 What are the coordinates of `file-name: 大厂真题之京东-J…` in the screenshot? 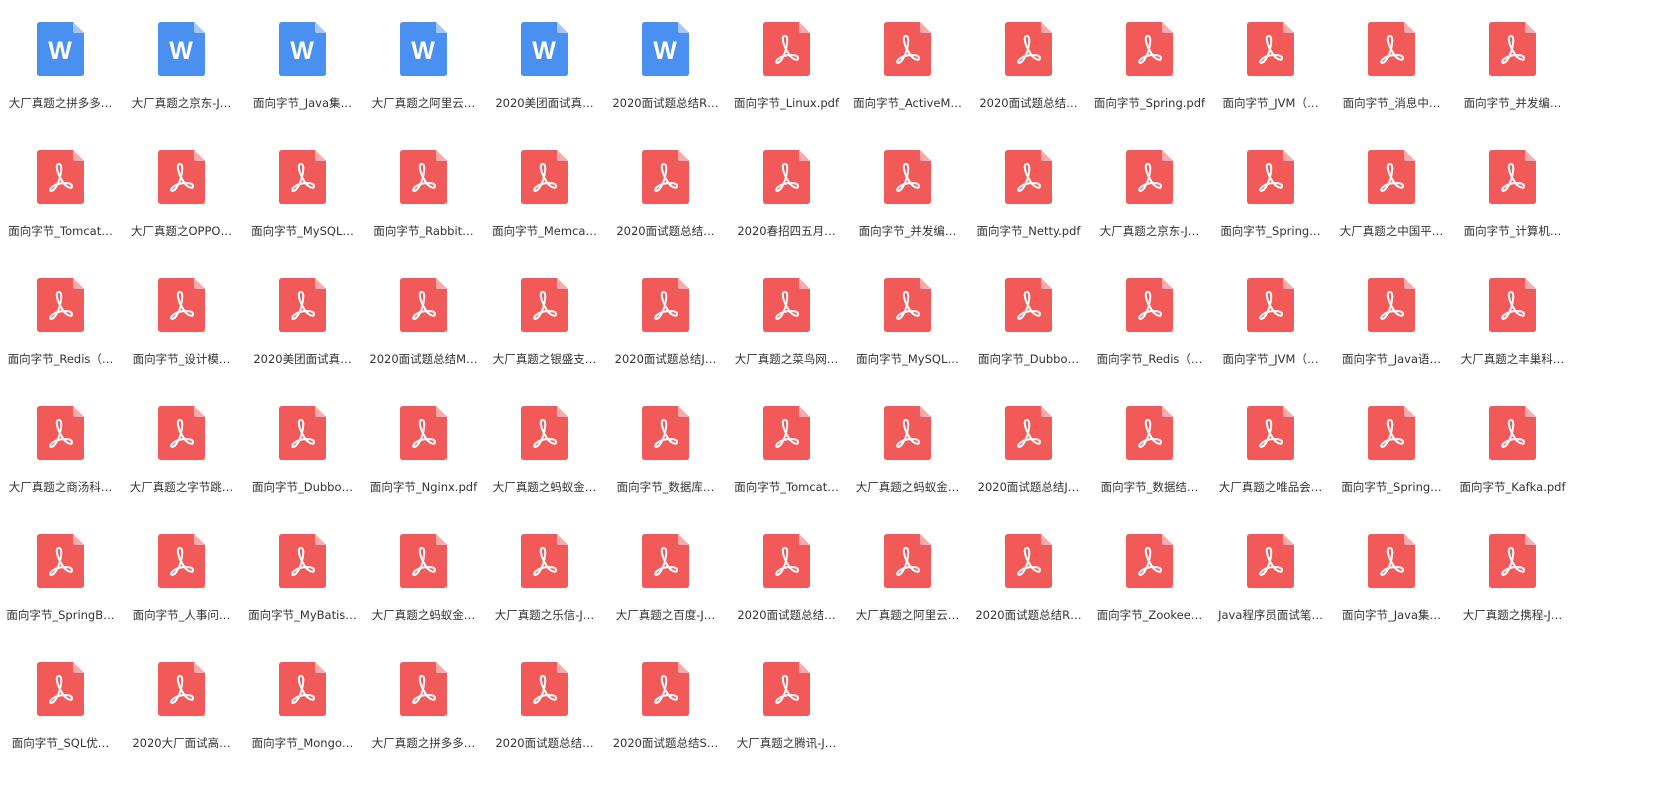 It's located at (1149, 231).